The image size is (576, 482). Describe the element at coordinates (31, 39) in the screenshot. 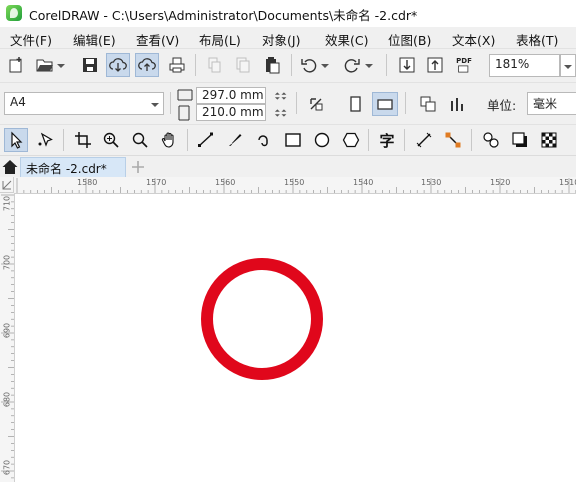

I see `menu-file: 文件(F)` at that location.